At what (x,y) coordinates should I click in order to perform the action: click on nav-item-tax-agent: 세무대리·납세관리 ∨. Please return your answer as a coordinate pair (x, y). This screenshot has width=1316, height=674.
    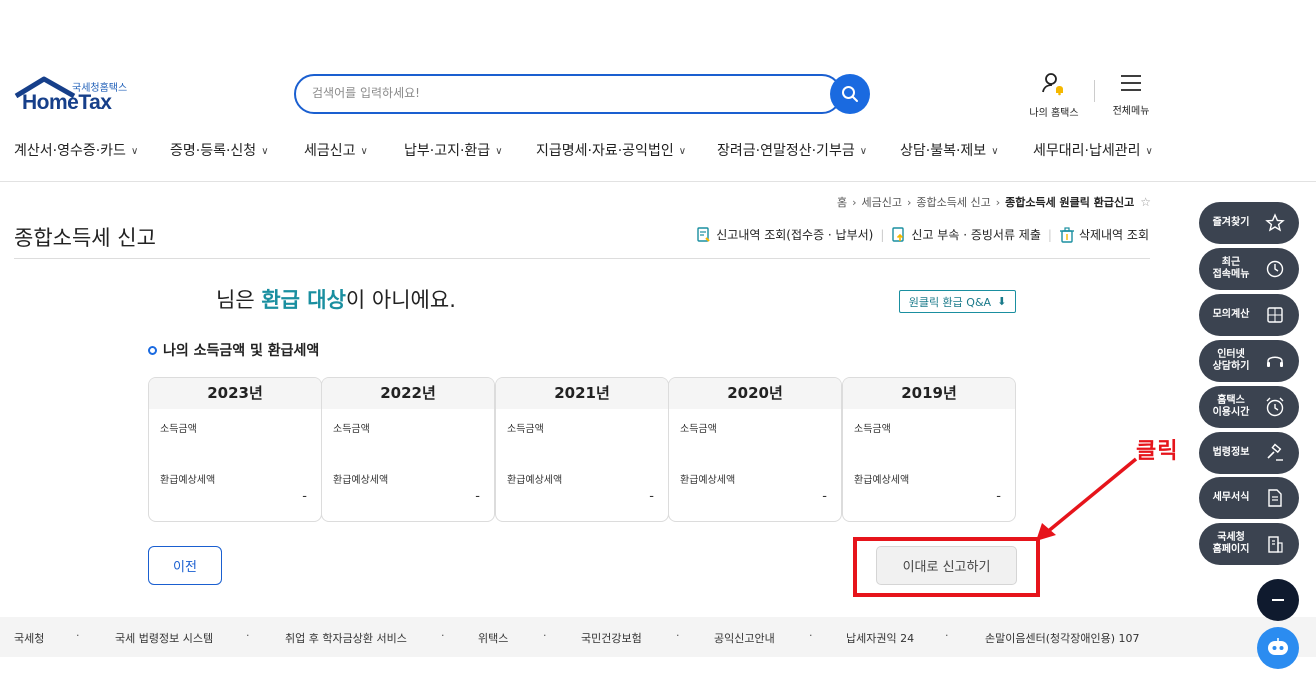
    Looking at the image, I should click on (1093, 150).